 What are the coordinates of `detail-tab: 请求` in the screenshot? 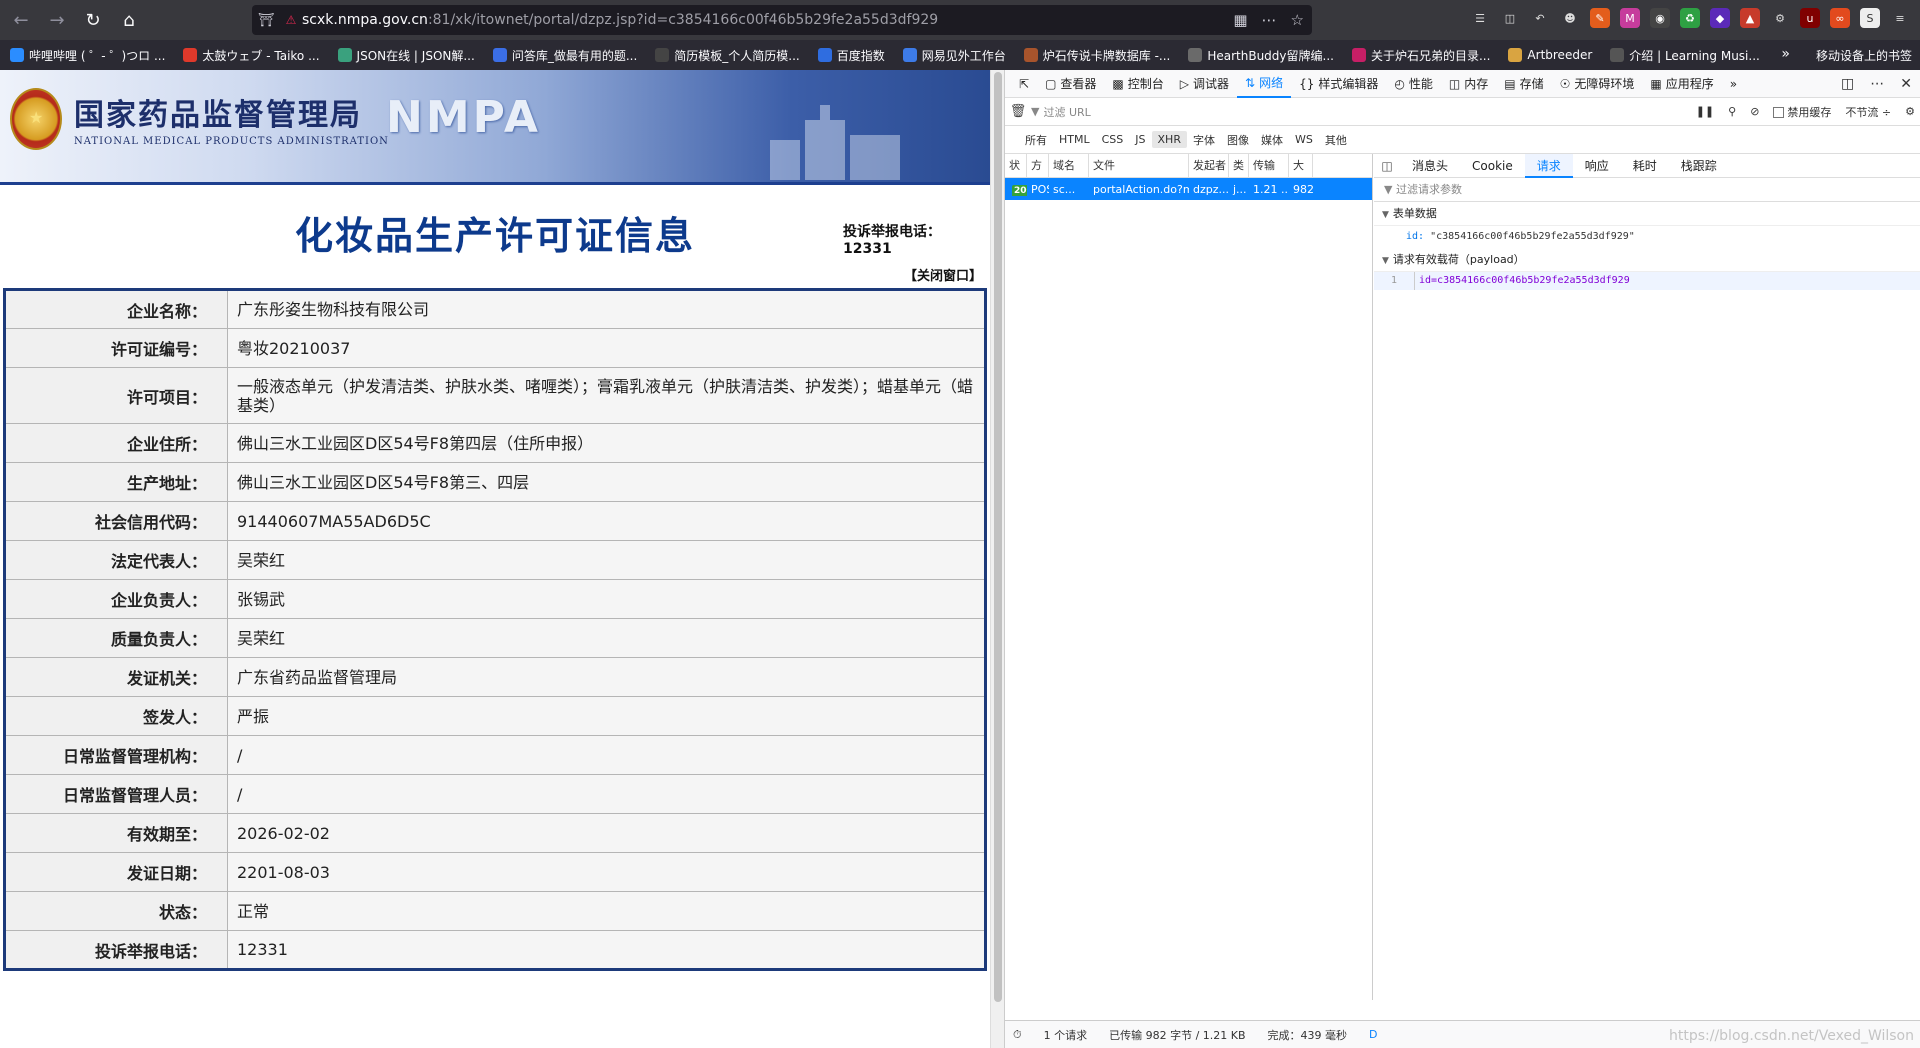 It's located at (1548, 165).